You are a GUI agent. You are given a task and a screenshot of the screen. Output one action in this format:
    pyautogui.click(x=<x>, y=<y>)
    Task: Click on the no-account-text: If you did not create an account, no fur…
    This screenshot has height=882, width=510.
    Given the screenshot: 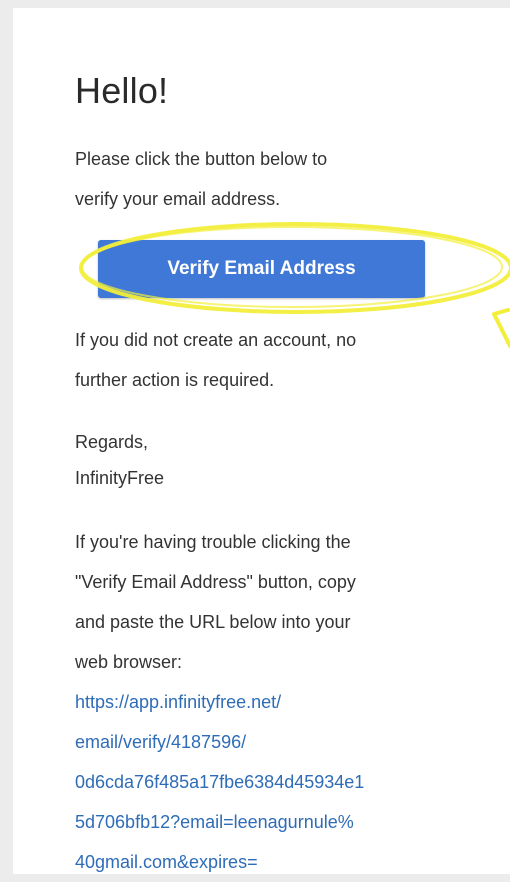 What is the action you would take?
    pyautogui.click(x=260, y=360)
    